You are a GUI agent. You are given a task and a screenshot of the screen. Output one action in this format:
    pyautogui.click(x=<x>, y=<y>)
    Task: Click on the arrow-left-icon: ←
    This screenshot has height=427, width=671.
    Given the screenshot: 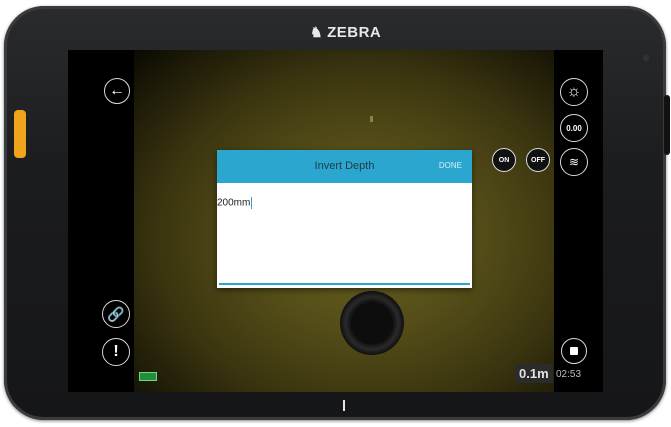 What is the action you would take?
    pyautogui.click(x=117, y=90)
    